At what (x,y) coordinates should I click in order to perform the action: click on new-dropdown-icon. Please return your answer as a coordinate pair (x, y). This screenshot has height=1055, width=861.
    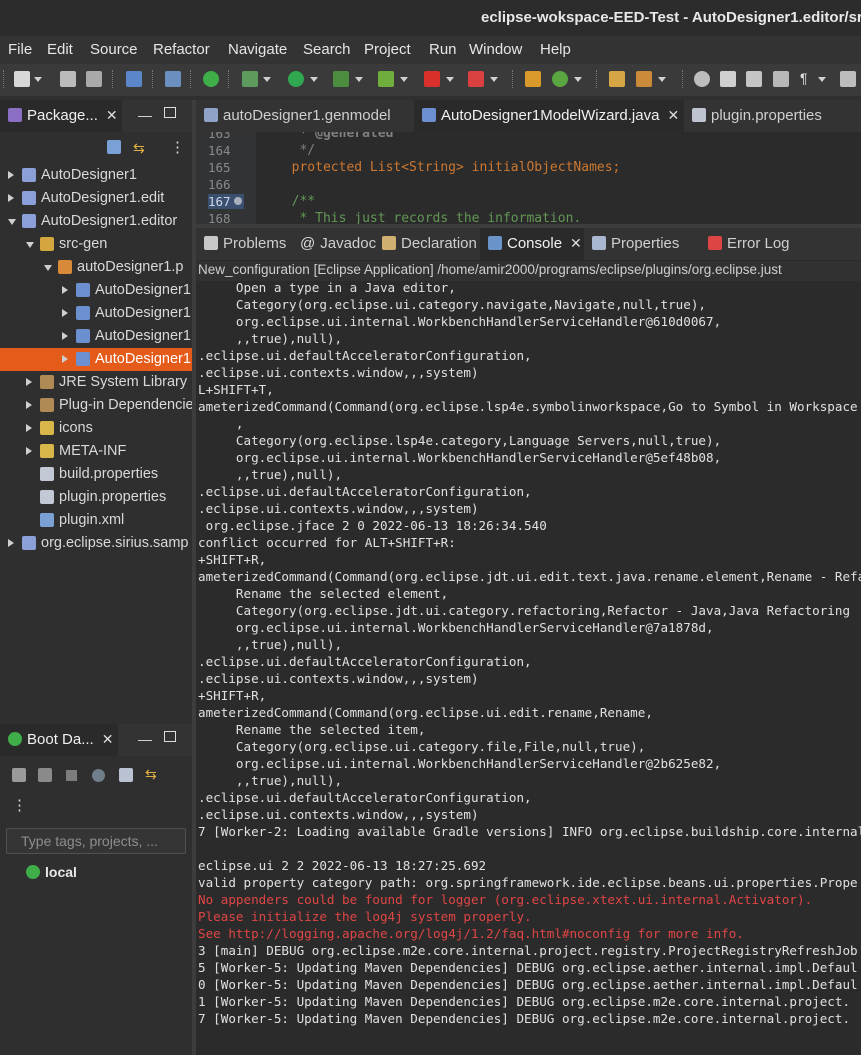
    Looking at the image, I should click on (38, 79).